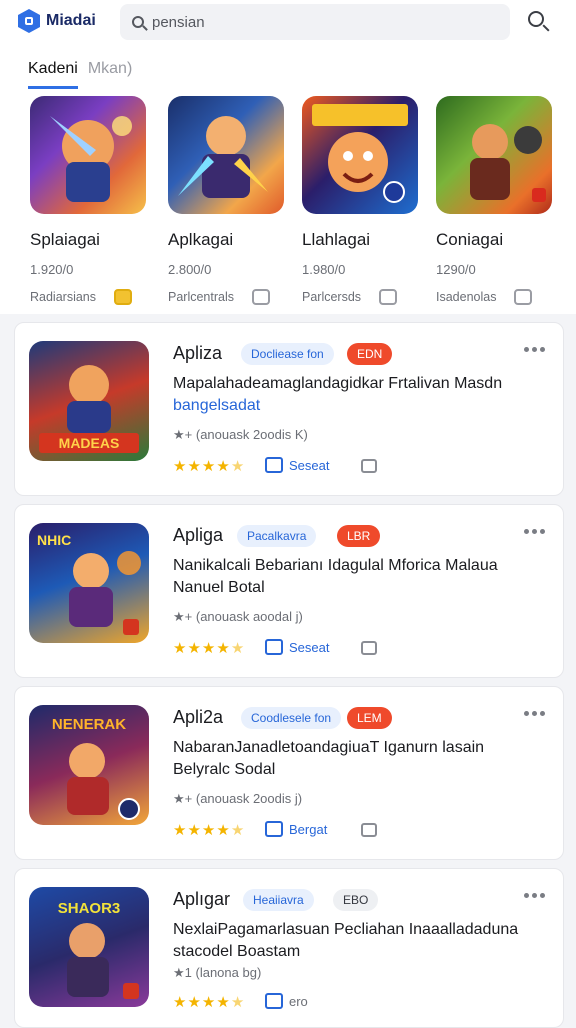 The width and height of the screenshot is (576, 1028). I want to click on featured-count: 1.920/0, so click(52, 269).